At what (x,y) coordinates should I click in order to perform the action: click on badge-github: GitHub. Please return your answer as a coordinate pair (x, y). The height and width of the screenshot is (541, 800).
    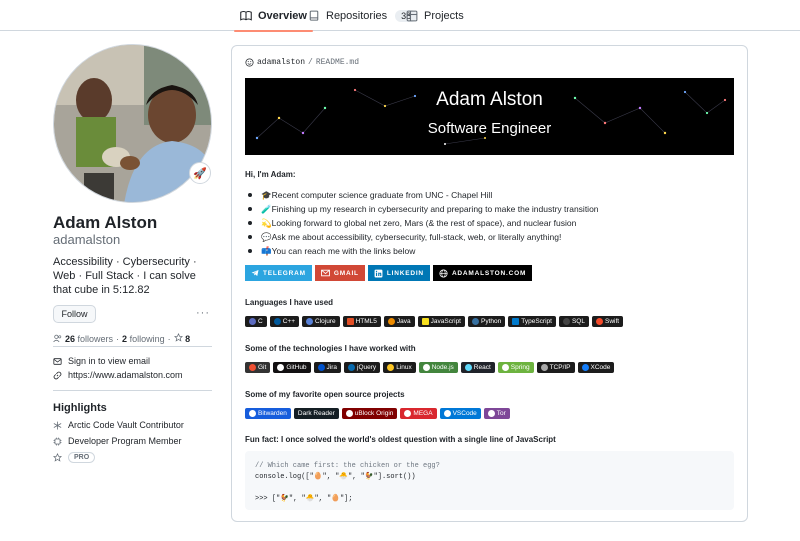
    Looking at the image, I should click on (292, 367).